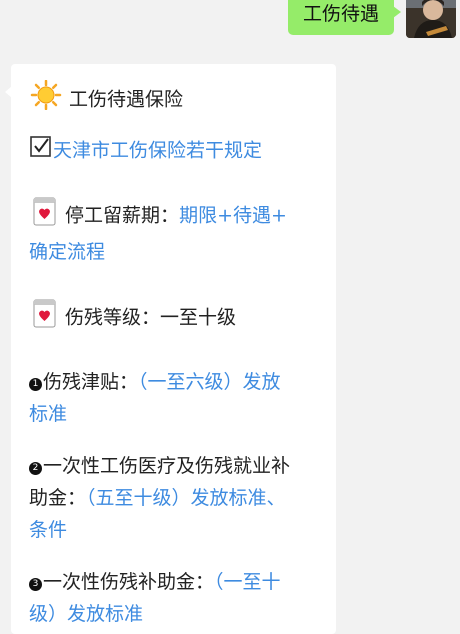  Describe the element at coordinates (151, 317) in the screenshot. I see `item-disability-grade-text: 伤残等级：一至十级` at that location.